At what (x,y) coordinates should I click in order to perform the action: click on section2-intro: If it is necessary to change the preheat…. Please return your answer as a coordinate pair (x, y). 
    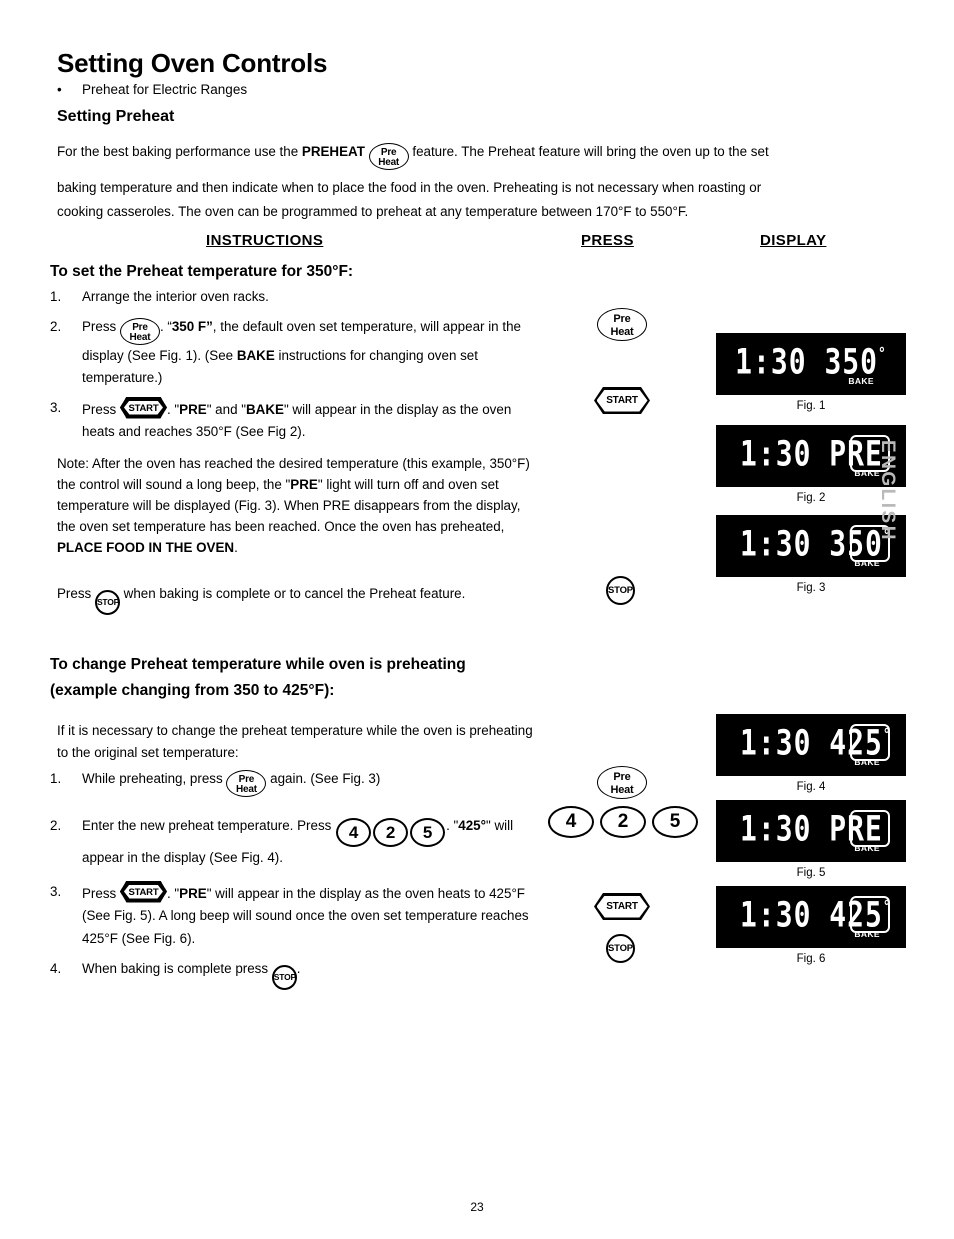
    Looking at the image, I should click on (295, 741).